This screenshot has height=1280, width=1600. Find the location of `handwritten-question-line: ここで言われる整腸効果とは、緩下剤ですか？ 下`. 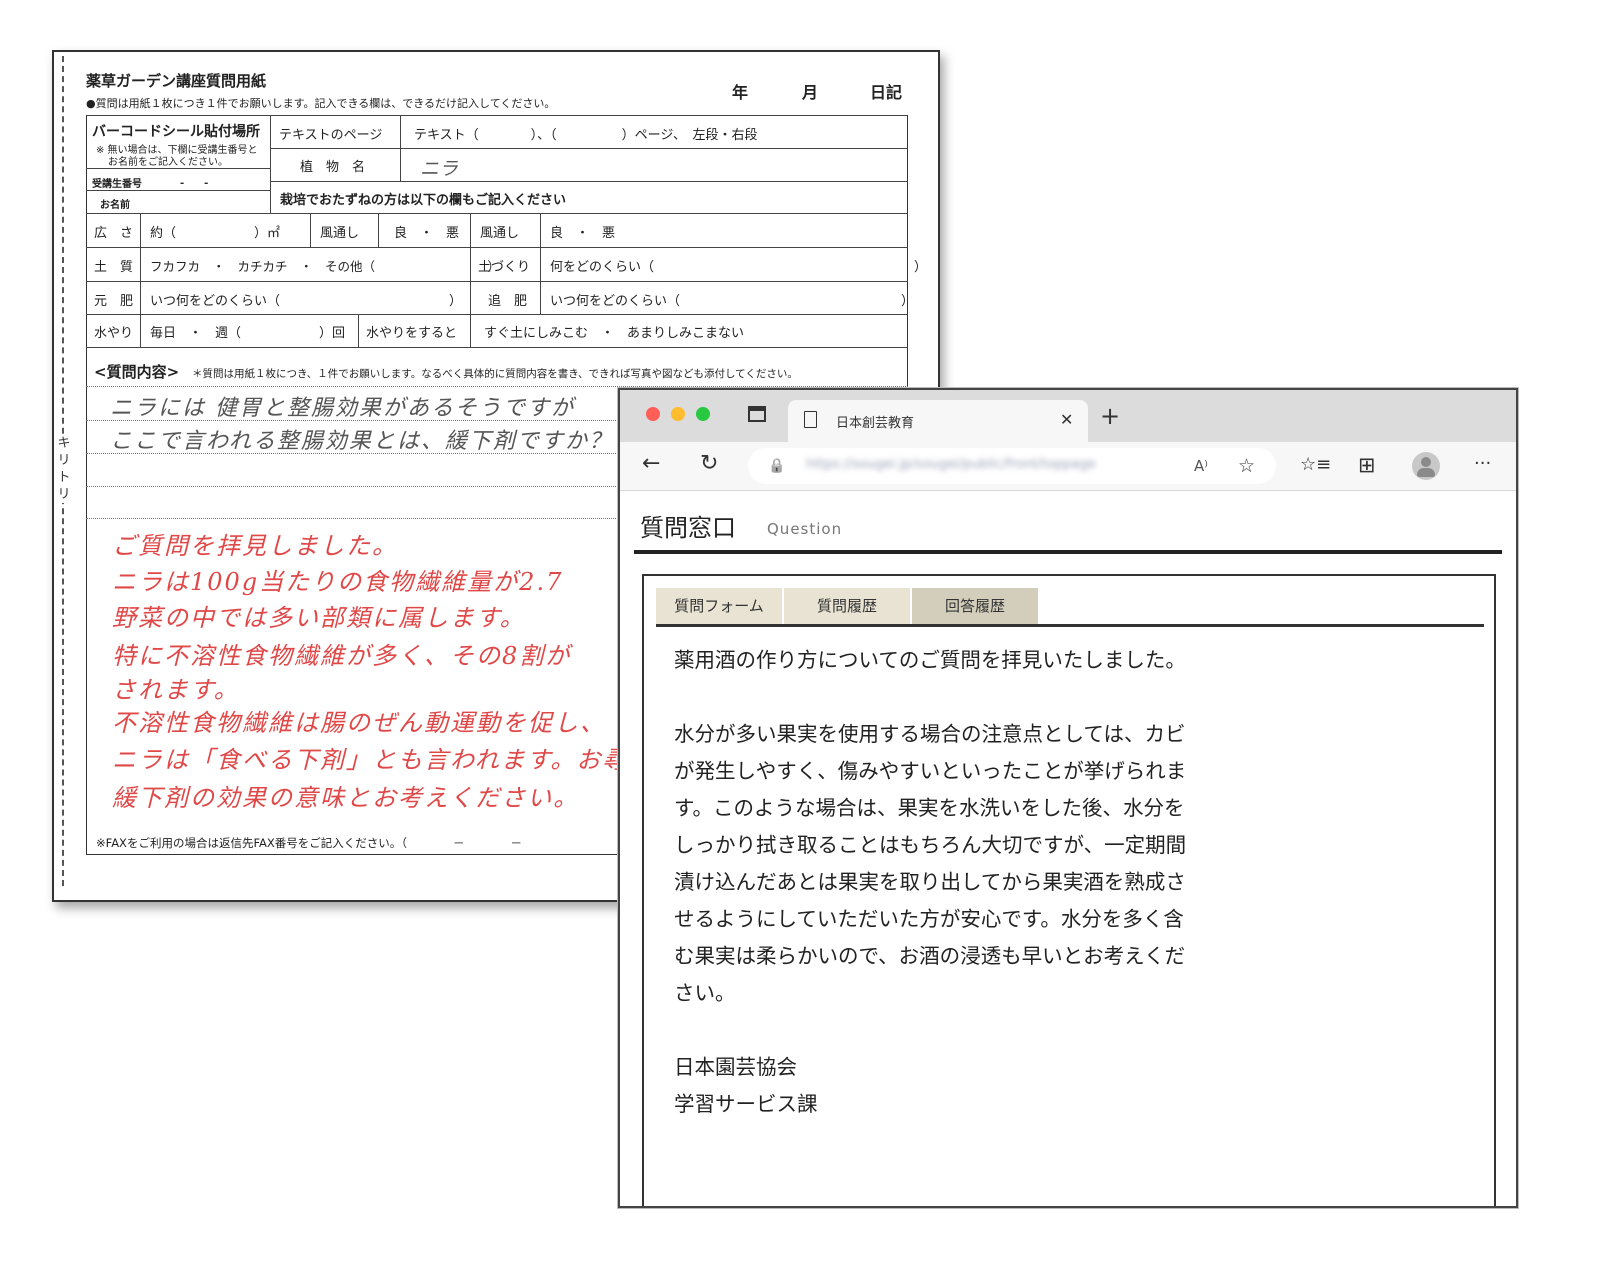

handwritten-question-line: ここで言われる整腸効果とは、緩下剤ですか？ 下 is located at coordinates (378, 441).